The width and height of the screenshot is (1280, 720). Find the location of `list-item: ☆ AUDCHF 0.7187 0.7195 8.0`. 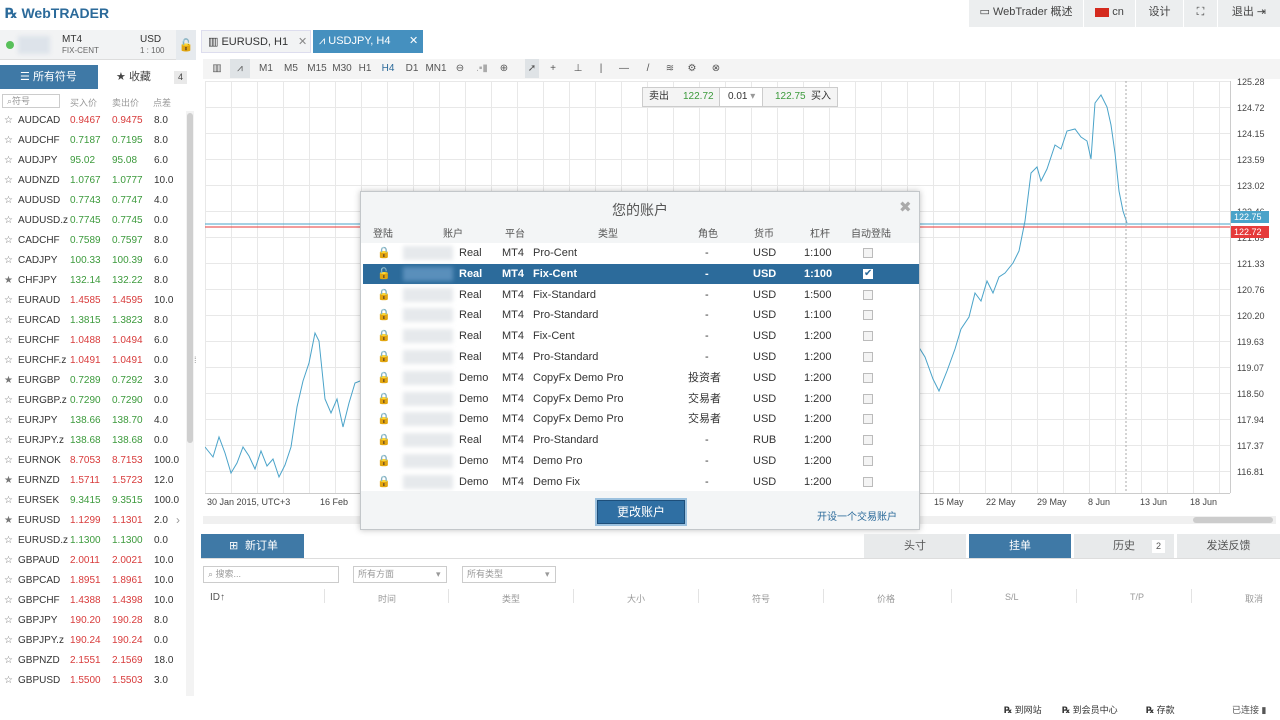

list-item: ☆ AUDCHF 0.7187 0.7195 8.0 is located at coordinates (93, 141).